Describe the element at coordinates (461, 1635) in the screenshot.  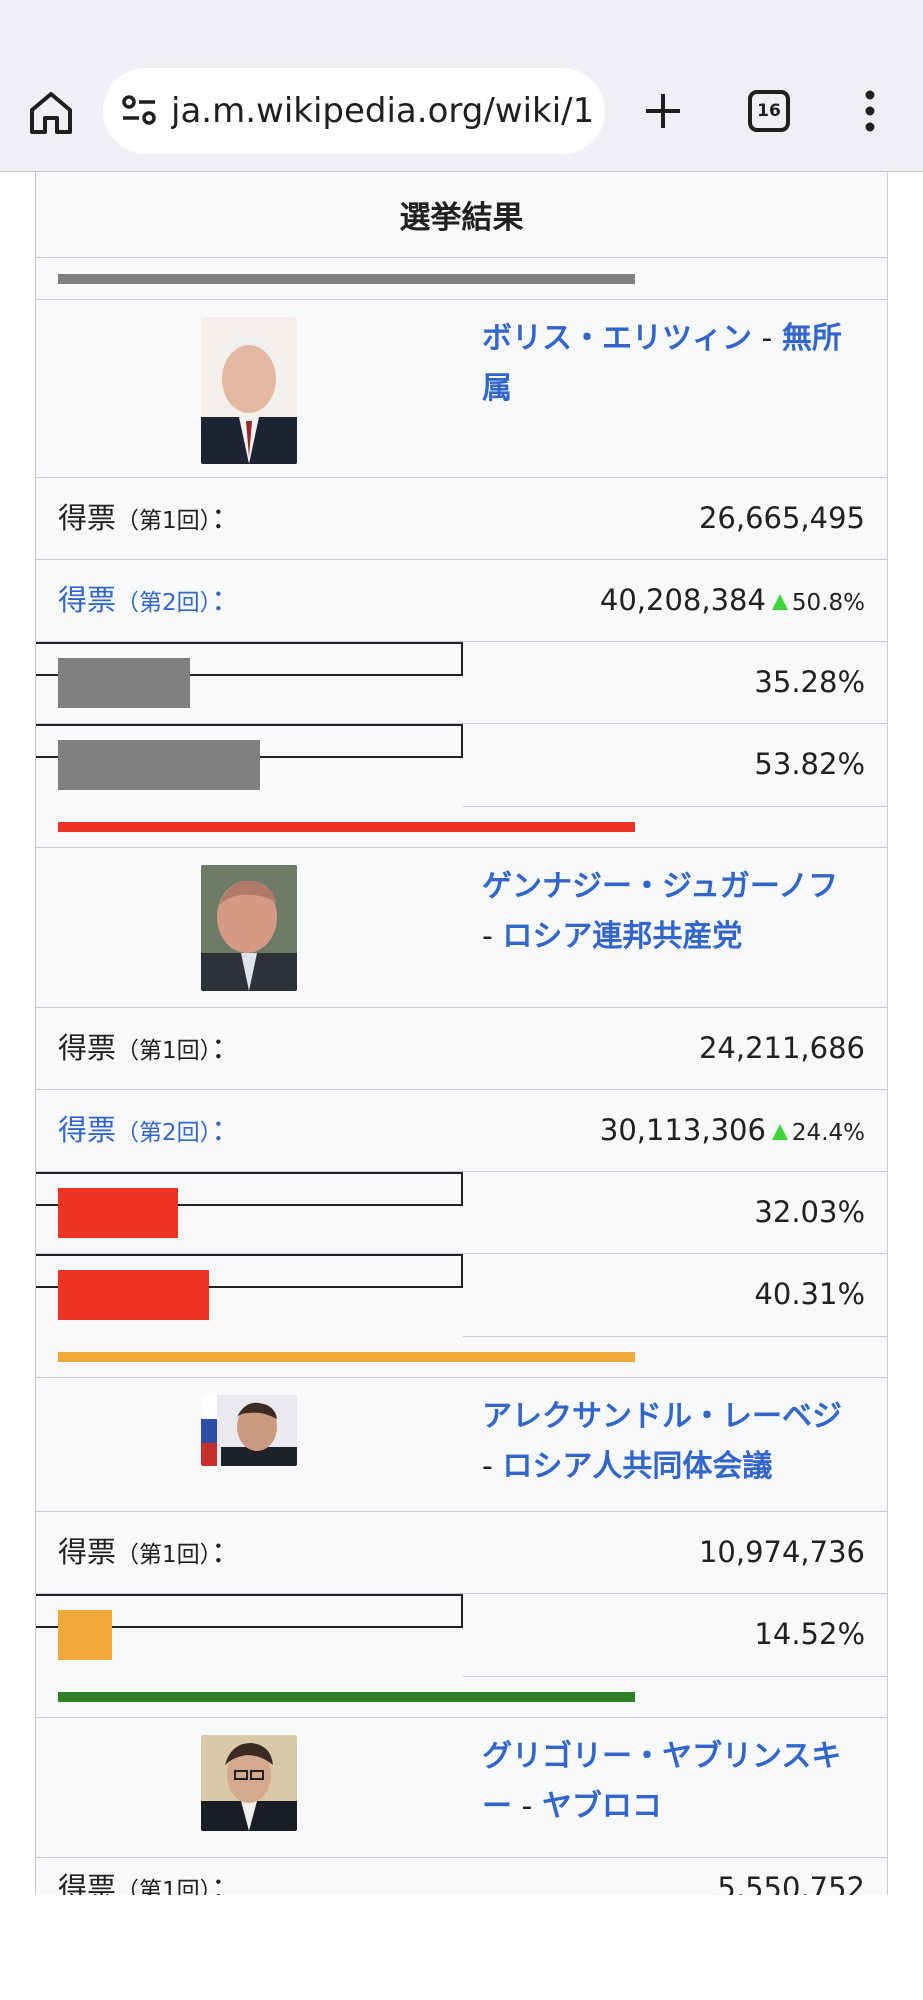
I see `pct-round1-row: 14.52%` at that location.